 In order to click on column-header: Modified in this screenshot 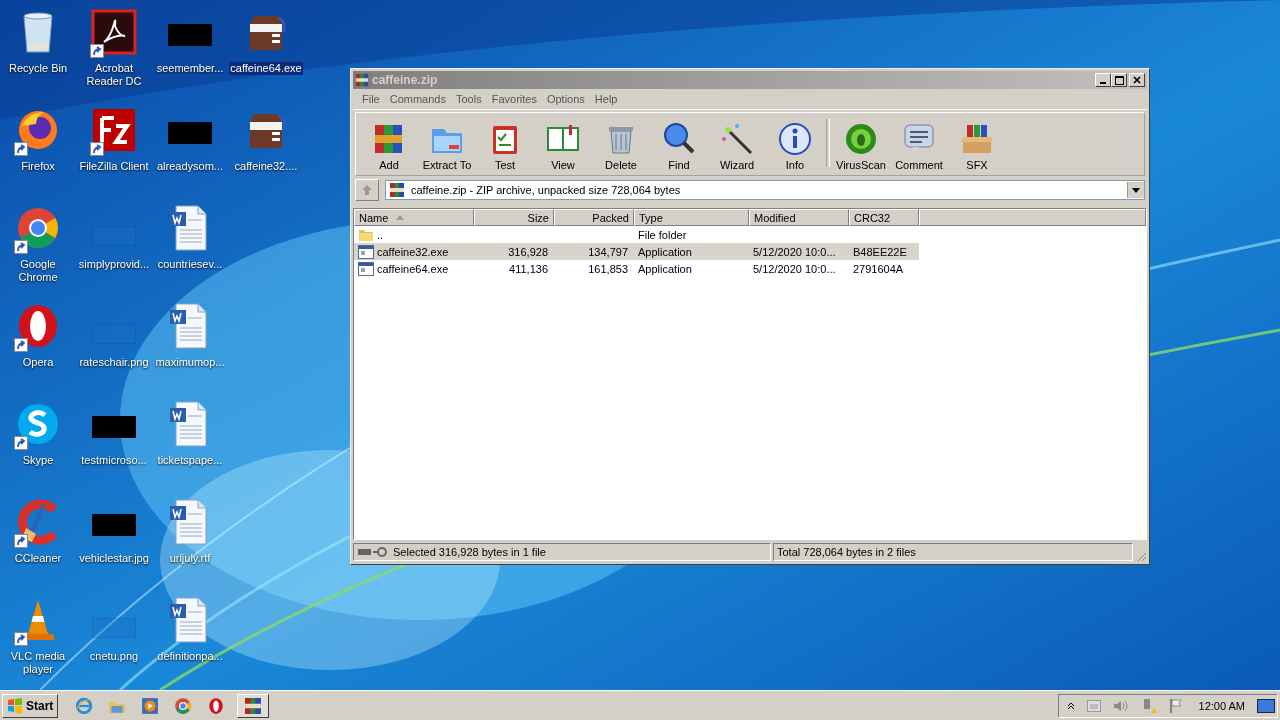, I will do `click(799, 217)`.